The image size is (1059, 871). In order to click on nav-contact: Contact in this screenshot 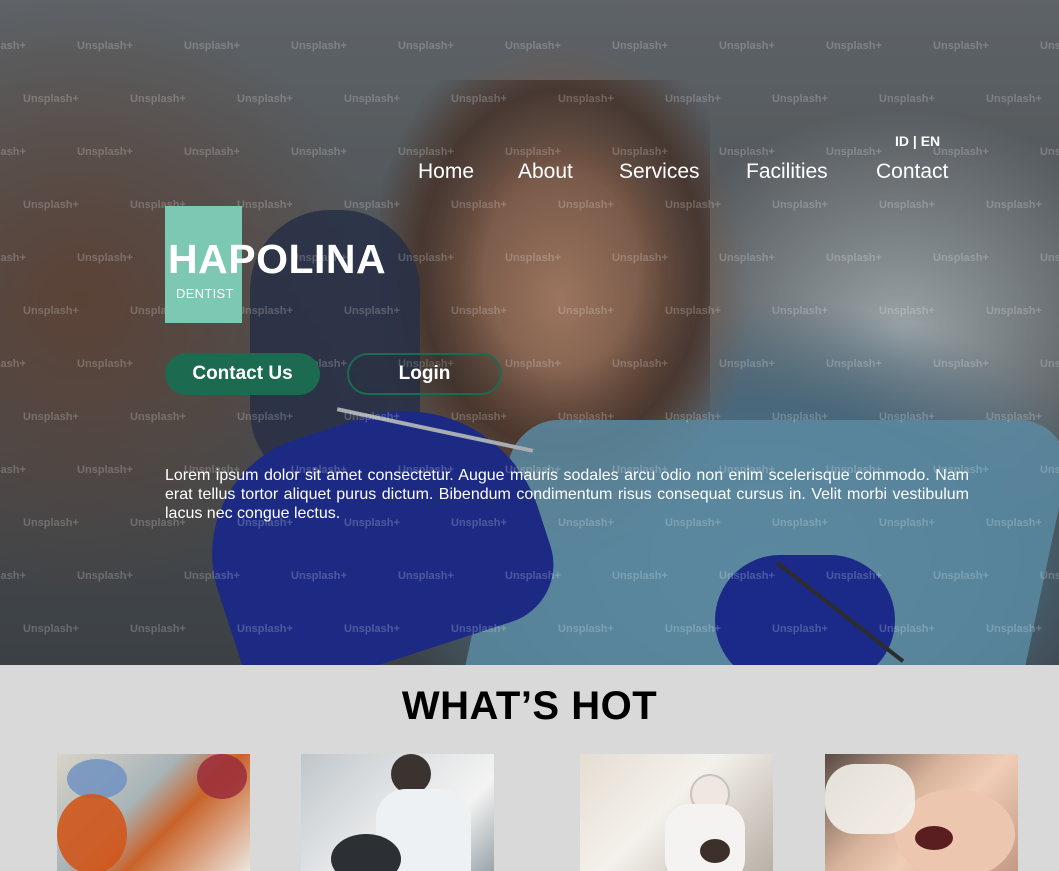, I will do `click(912, 172)`.